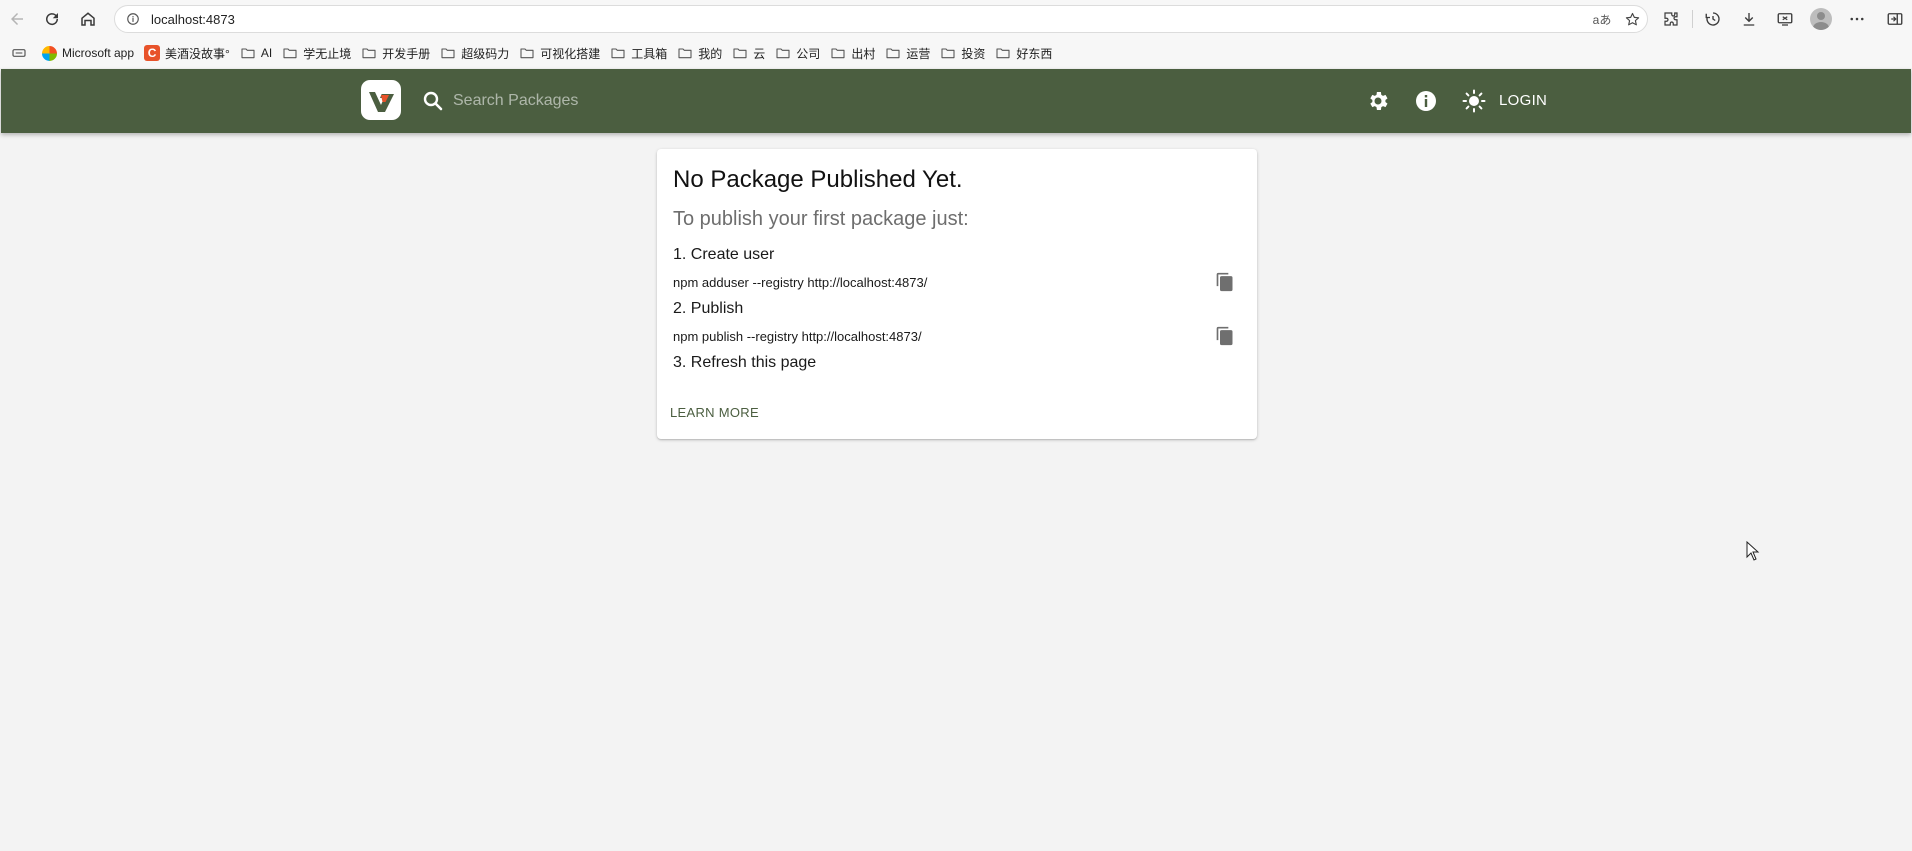 This screenshot has height=851, width=1912. What do you see at coordinates (152, 53) in the screenshot?
I see `c-logo-icon: C` at bounding box center [152, 53].